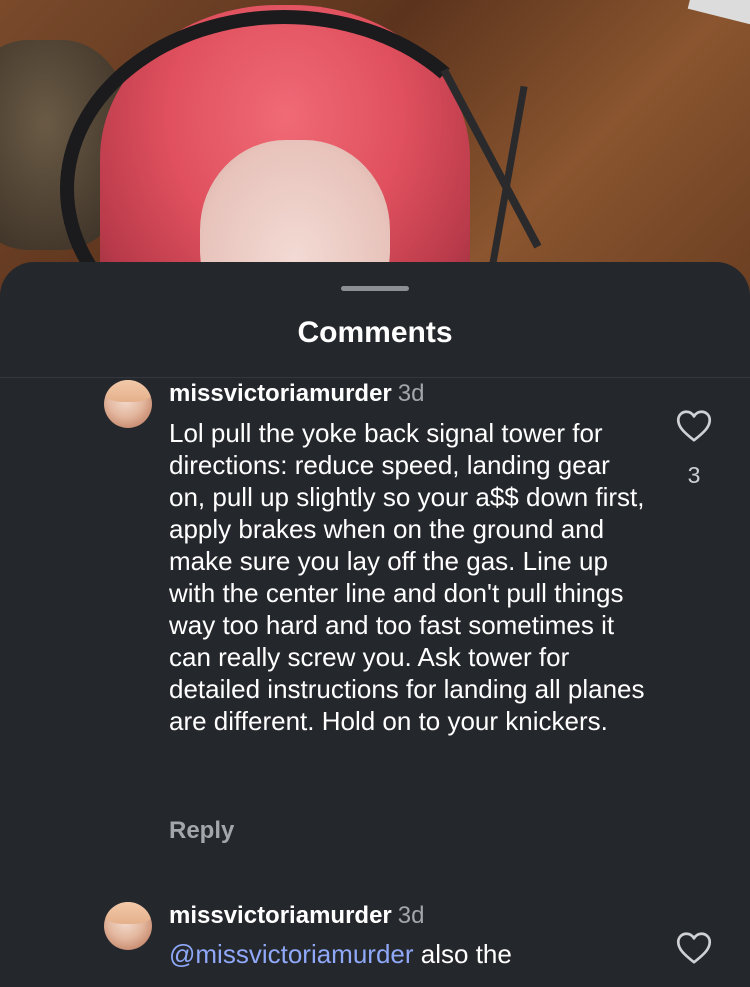  I want to click on background-object, so click(718, 15).